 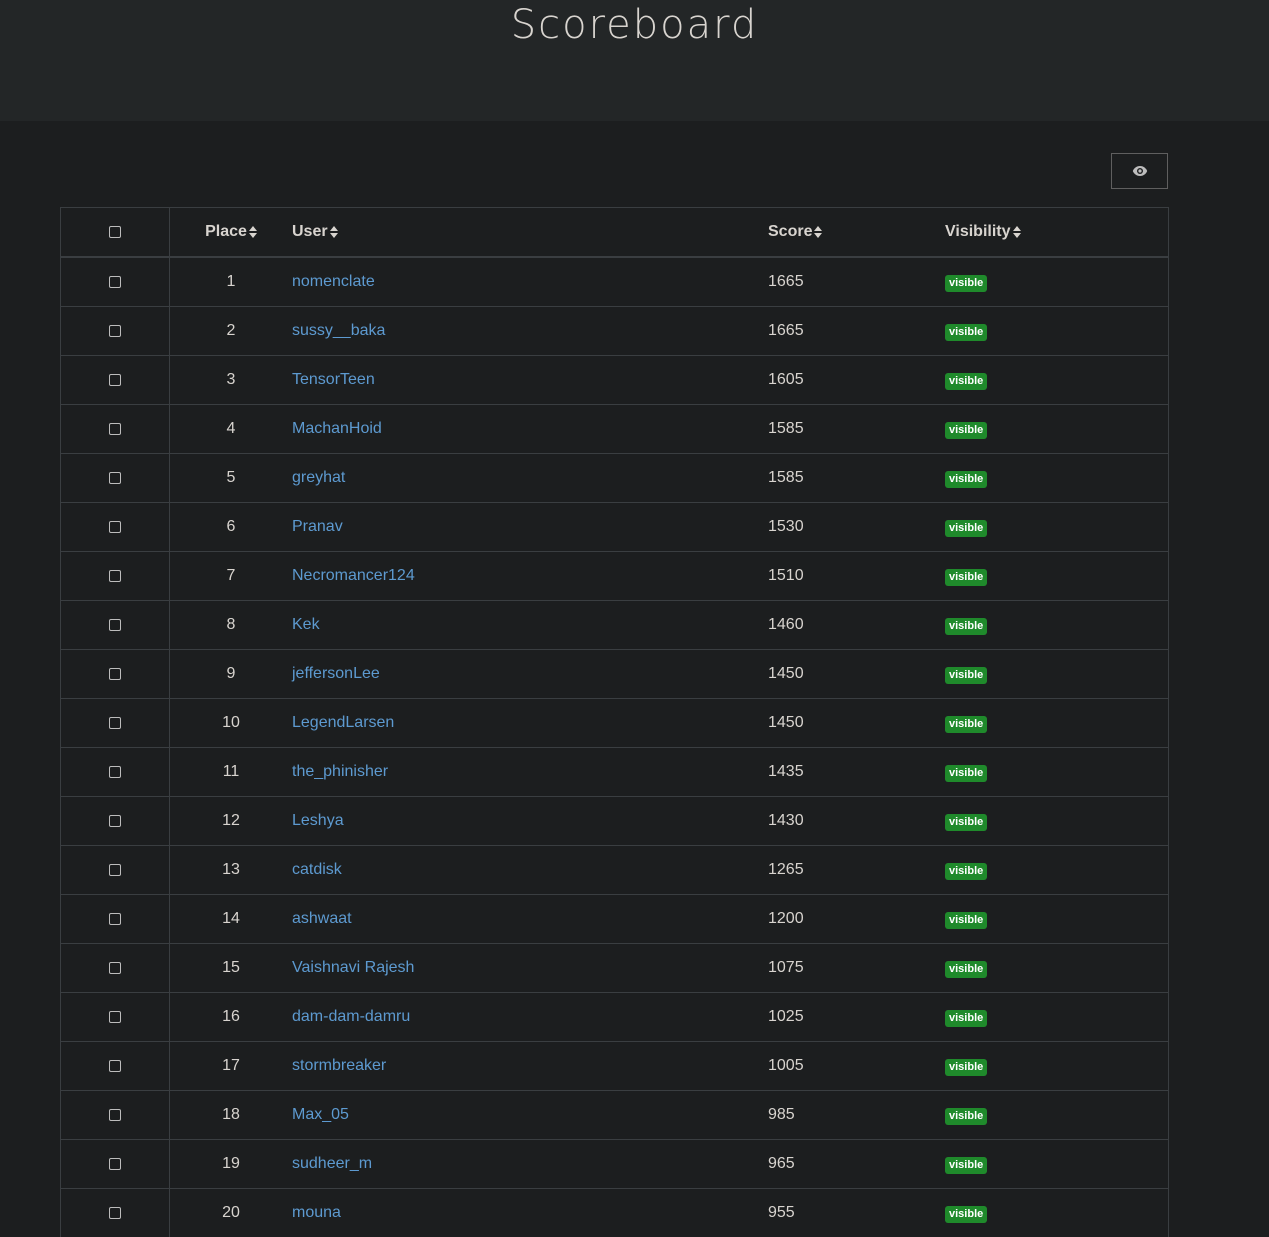 I want to click on user-cell: sussy__baka, so click(x=530, y=331).